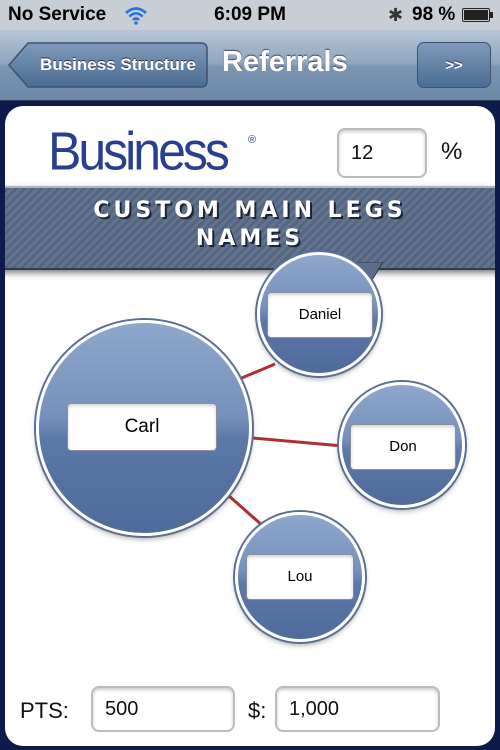 This screenshot has height=750, width=500. What do you see at coordinates (246, 511) in the screenshot?
I see `connector-lou` at bounding box center [246, 511].